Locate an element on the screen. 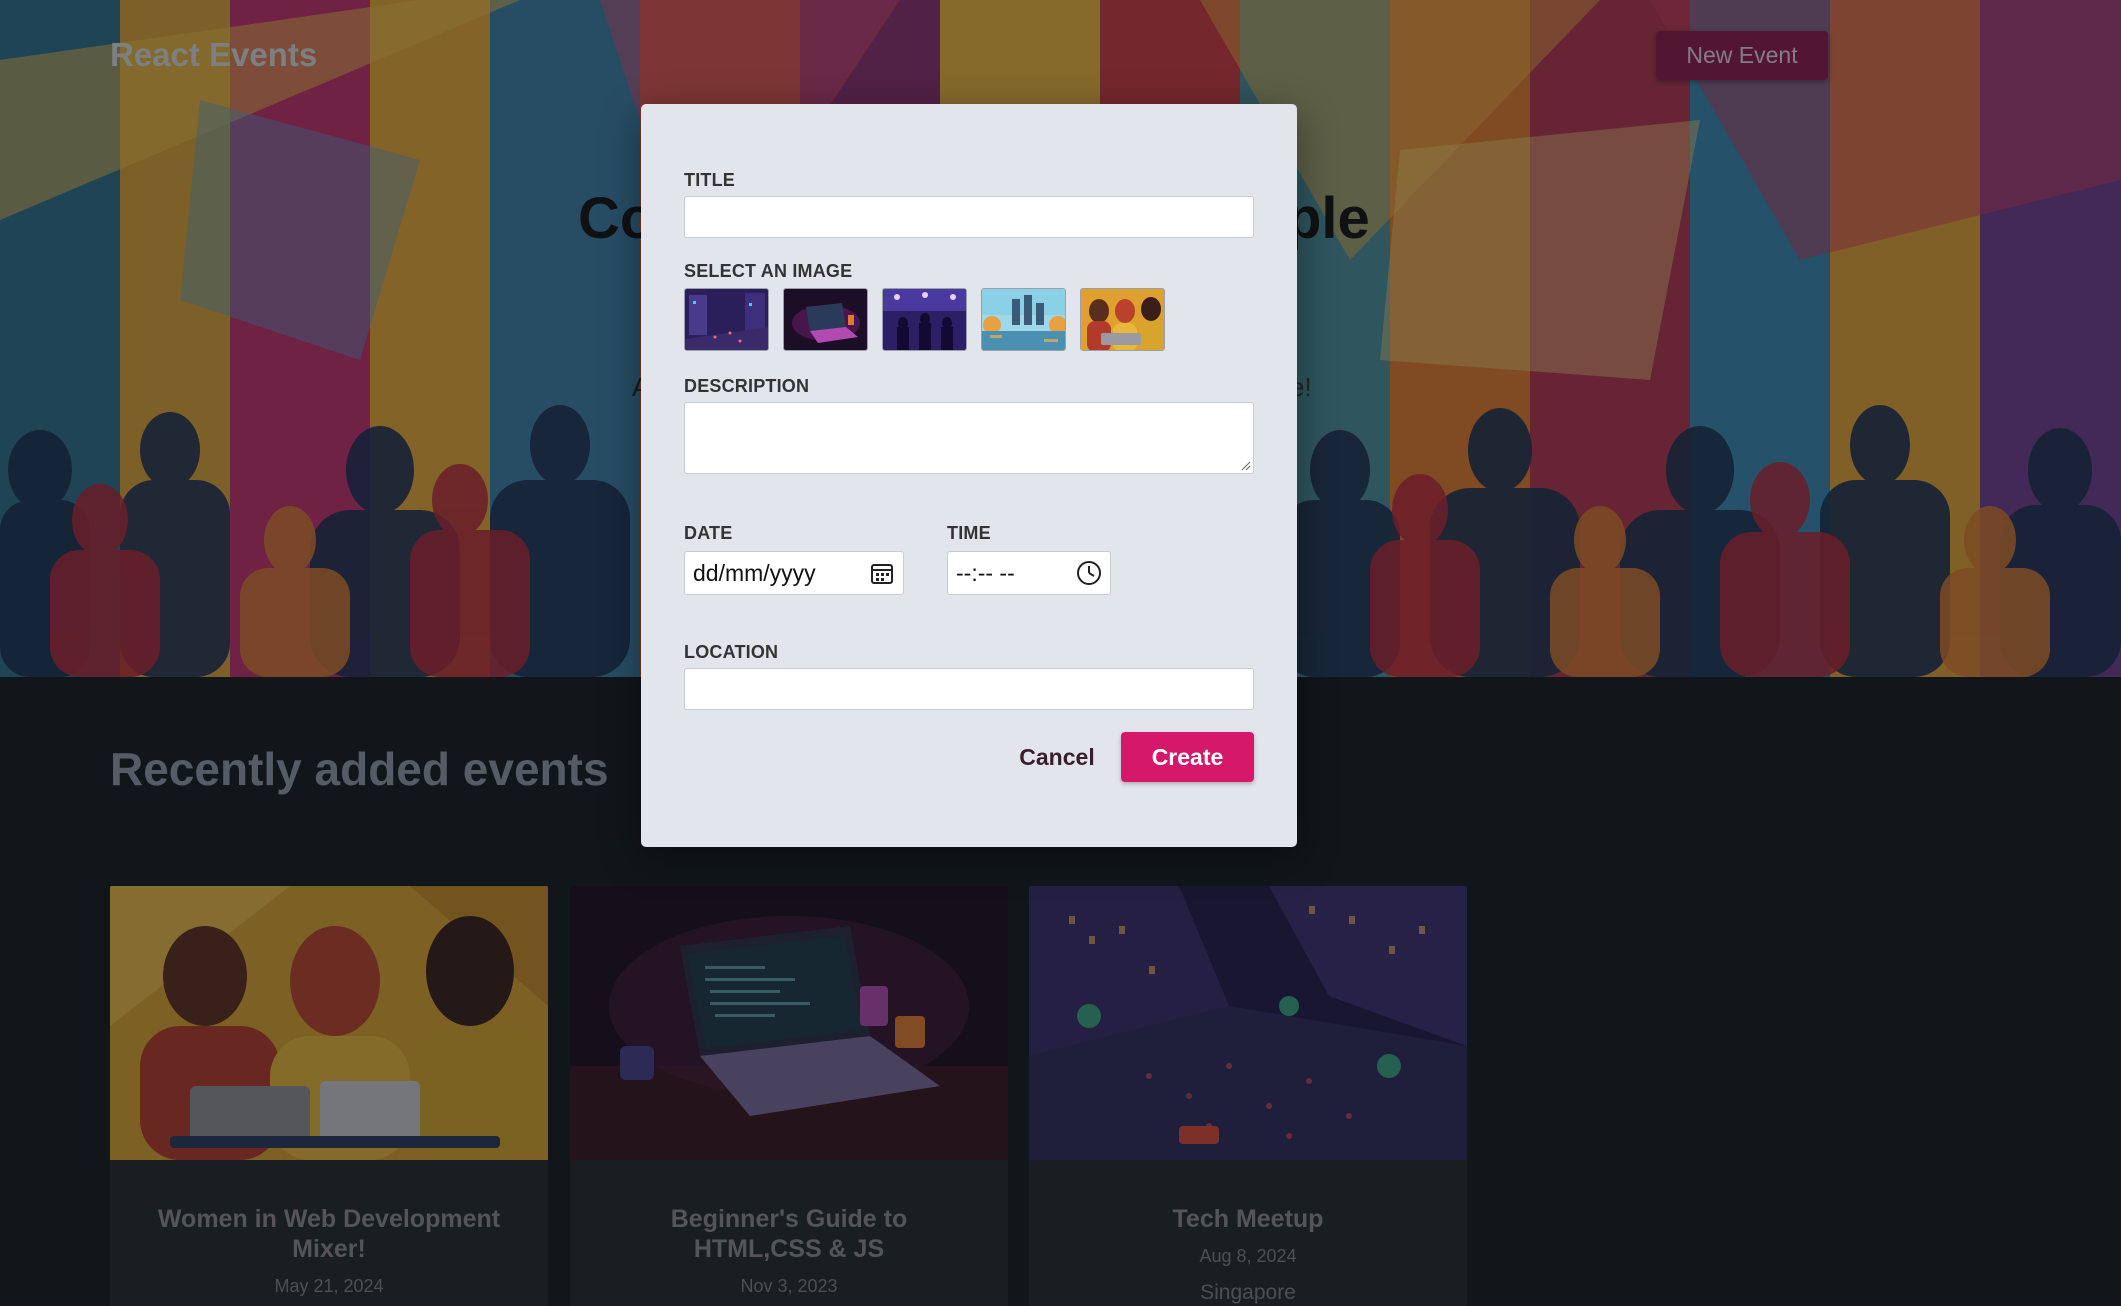 The image size is (2121, 1306). description-label: DESCRIPTION is located at coordinates (747, 386).